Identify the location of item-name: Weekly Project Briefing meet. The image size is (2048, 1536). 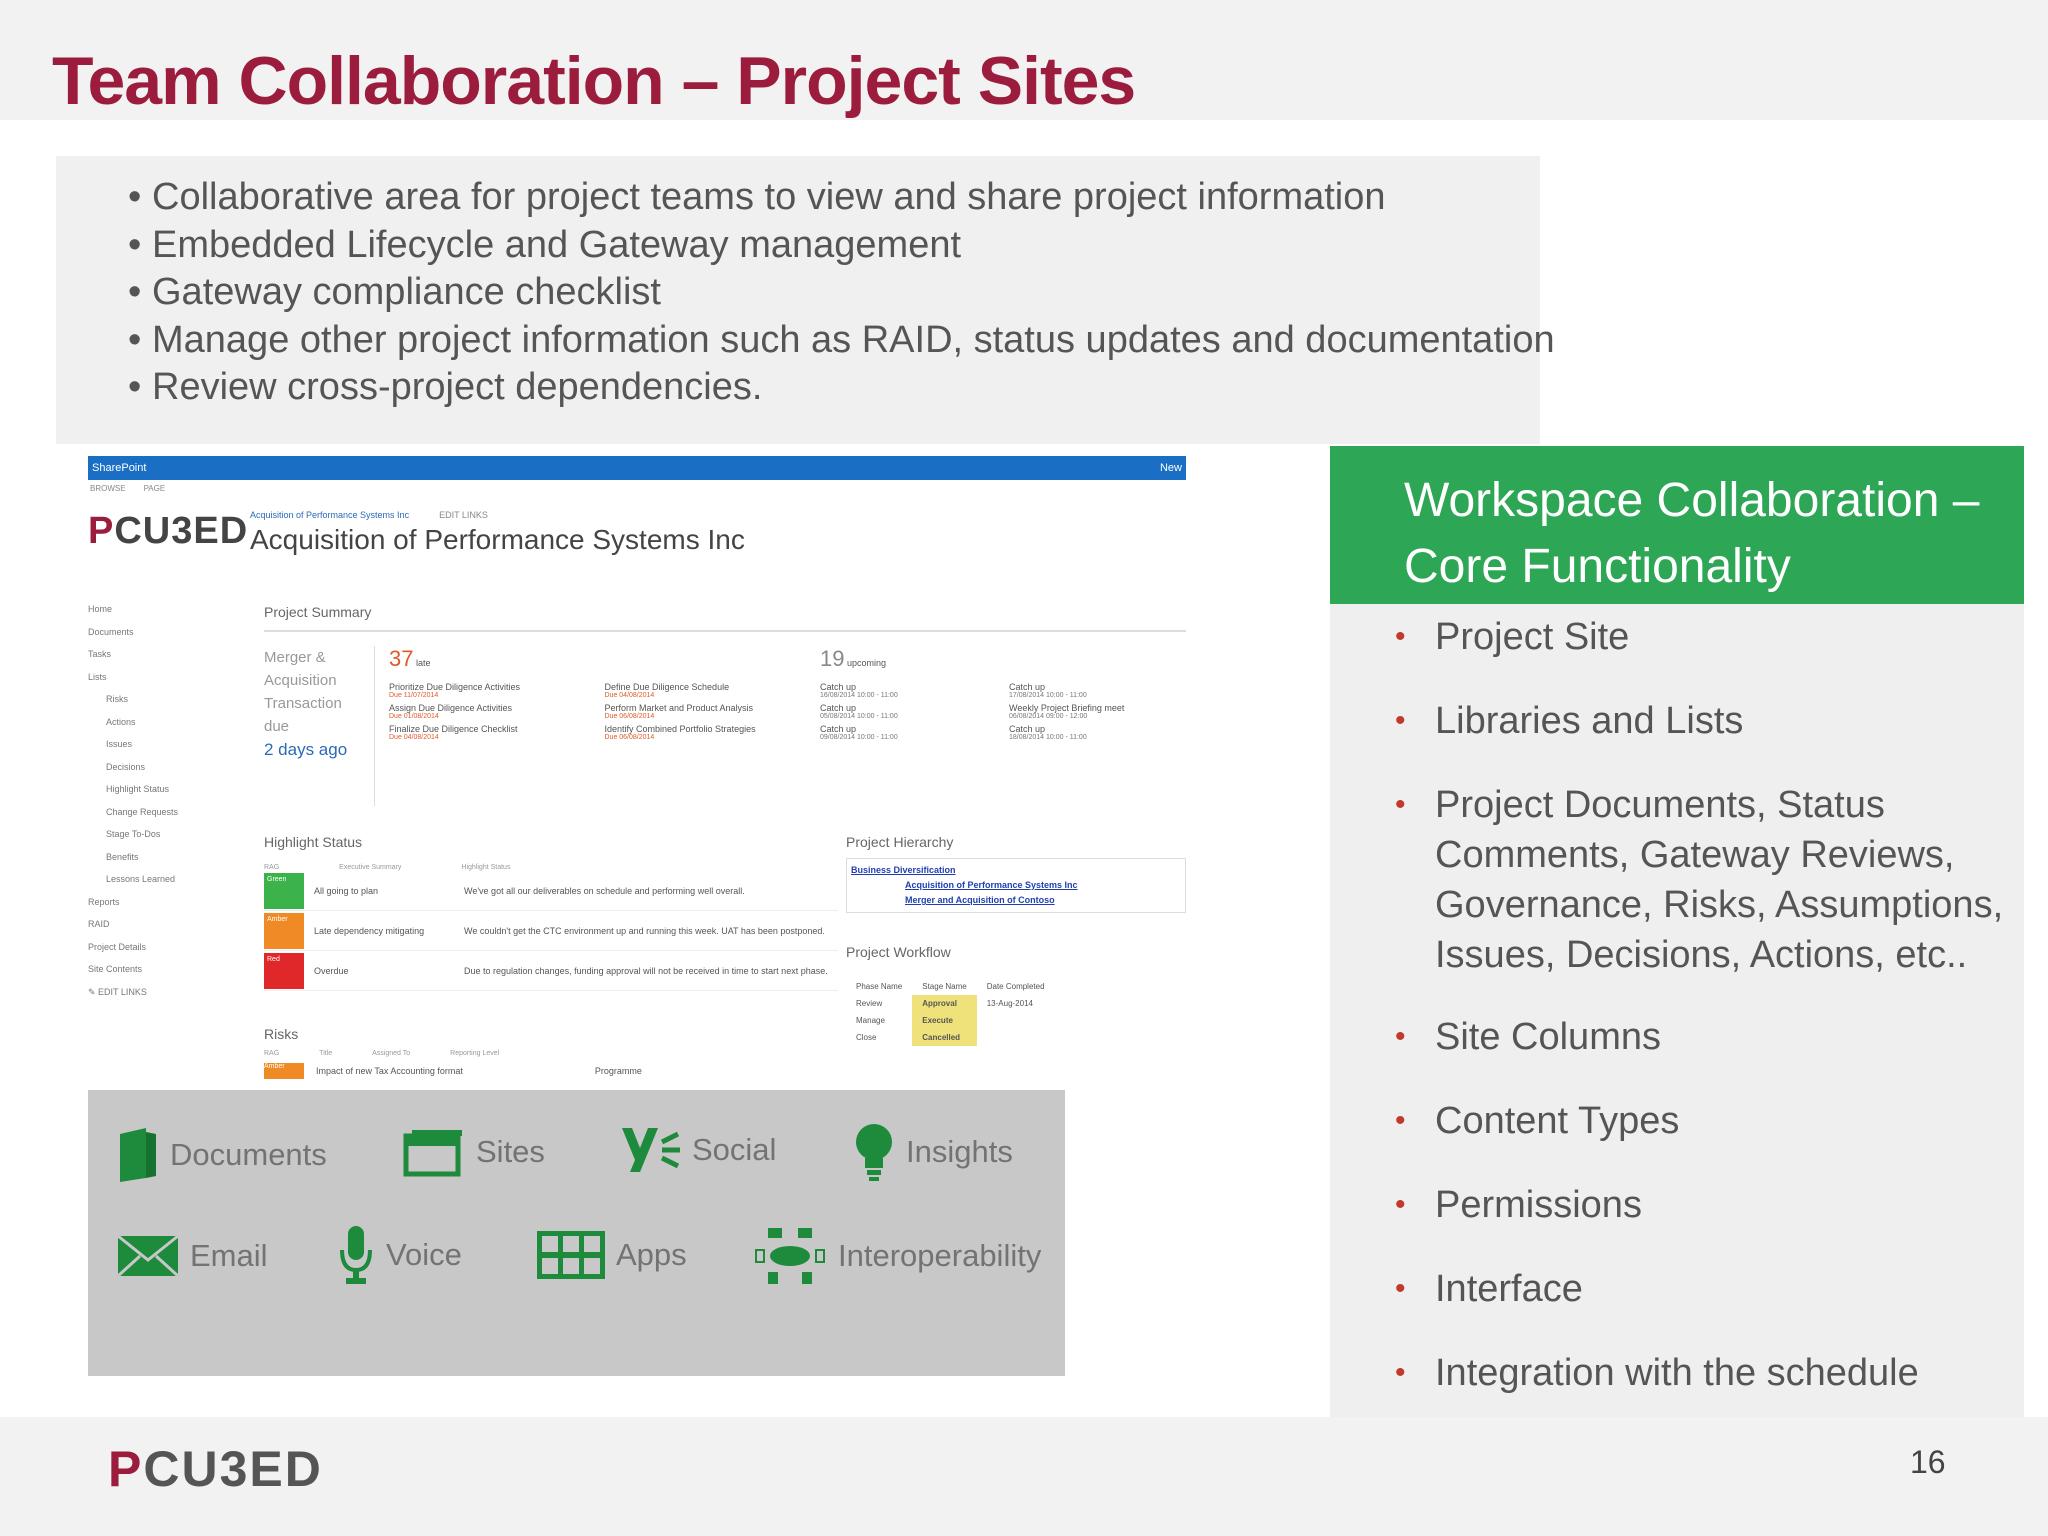
(1067, 708).